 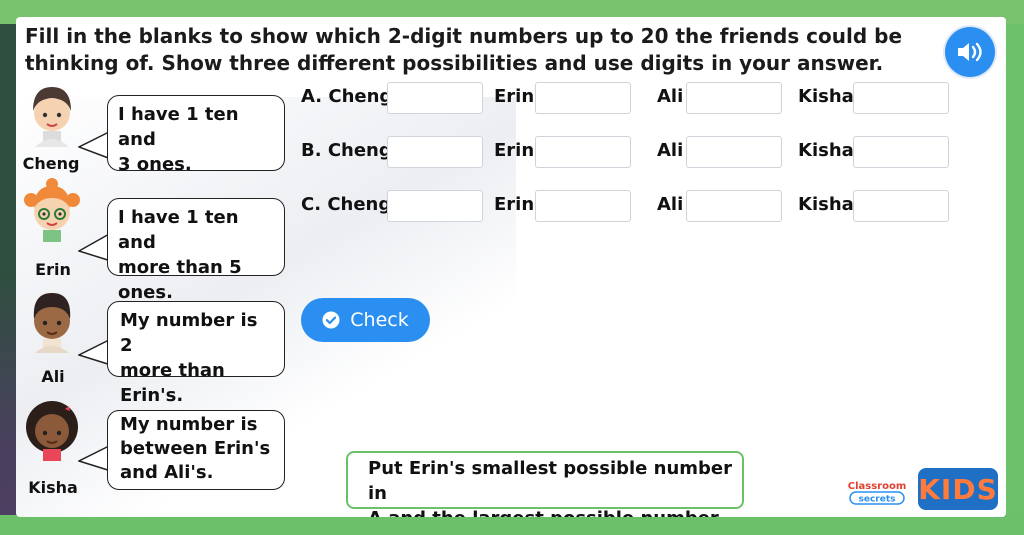 I want to click on background-bottom-band, so click(x=512, y=525).